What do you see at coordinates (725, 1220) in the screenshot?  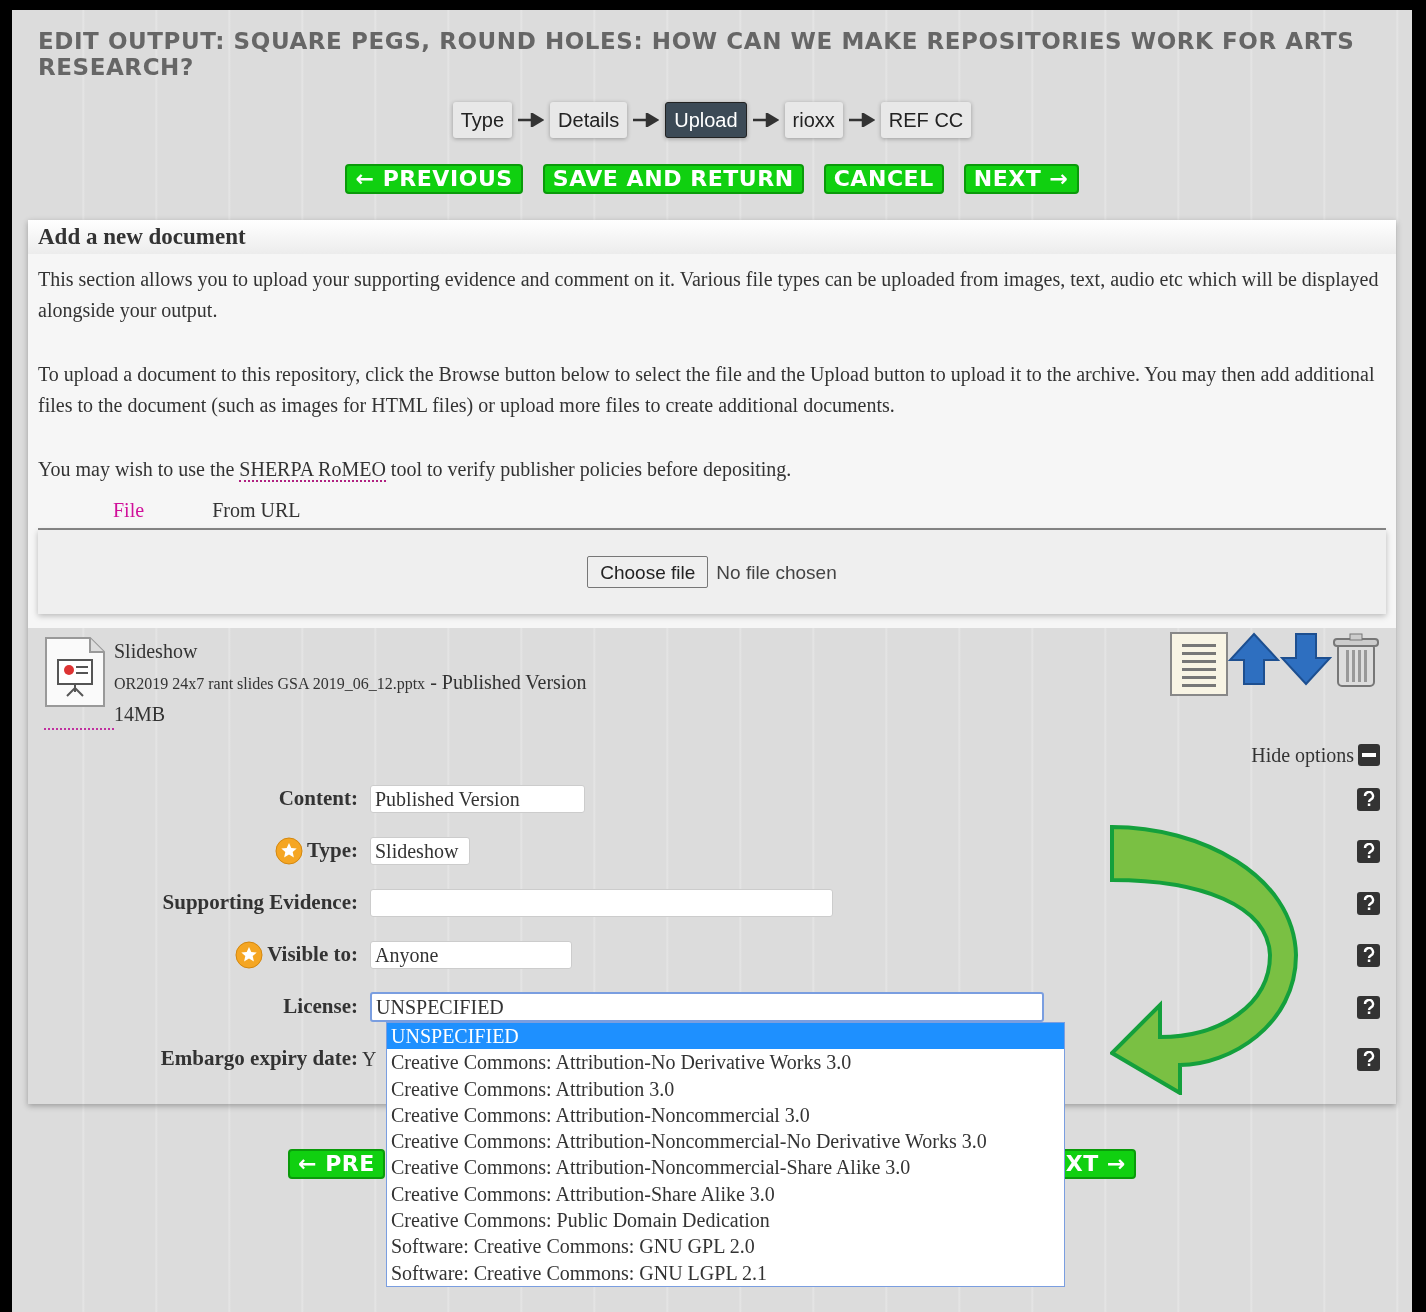 I see `license-option: Creative Commons: Public Domain Dedication` at bounding box center [725, 1220].